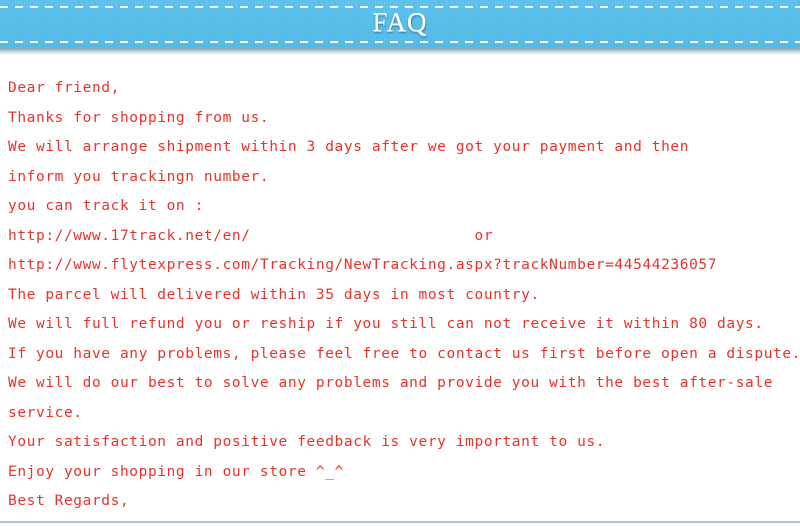  I want to click on banner-dashed-line-bottom, so click(400, 42).